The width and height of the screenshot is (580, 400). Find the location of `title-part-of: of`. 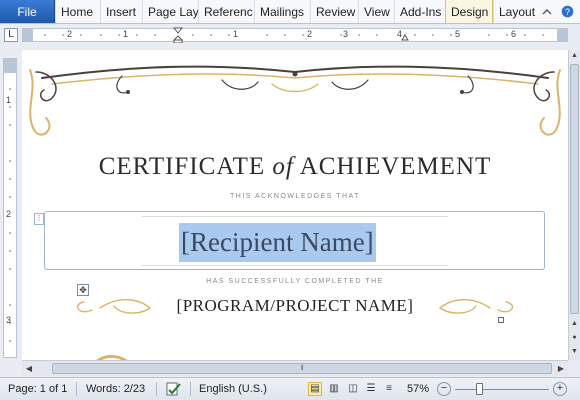

title-part-of: of is located at coordinates (283, 166).